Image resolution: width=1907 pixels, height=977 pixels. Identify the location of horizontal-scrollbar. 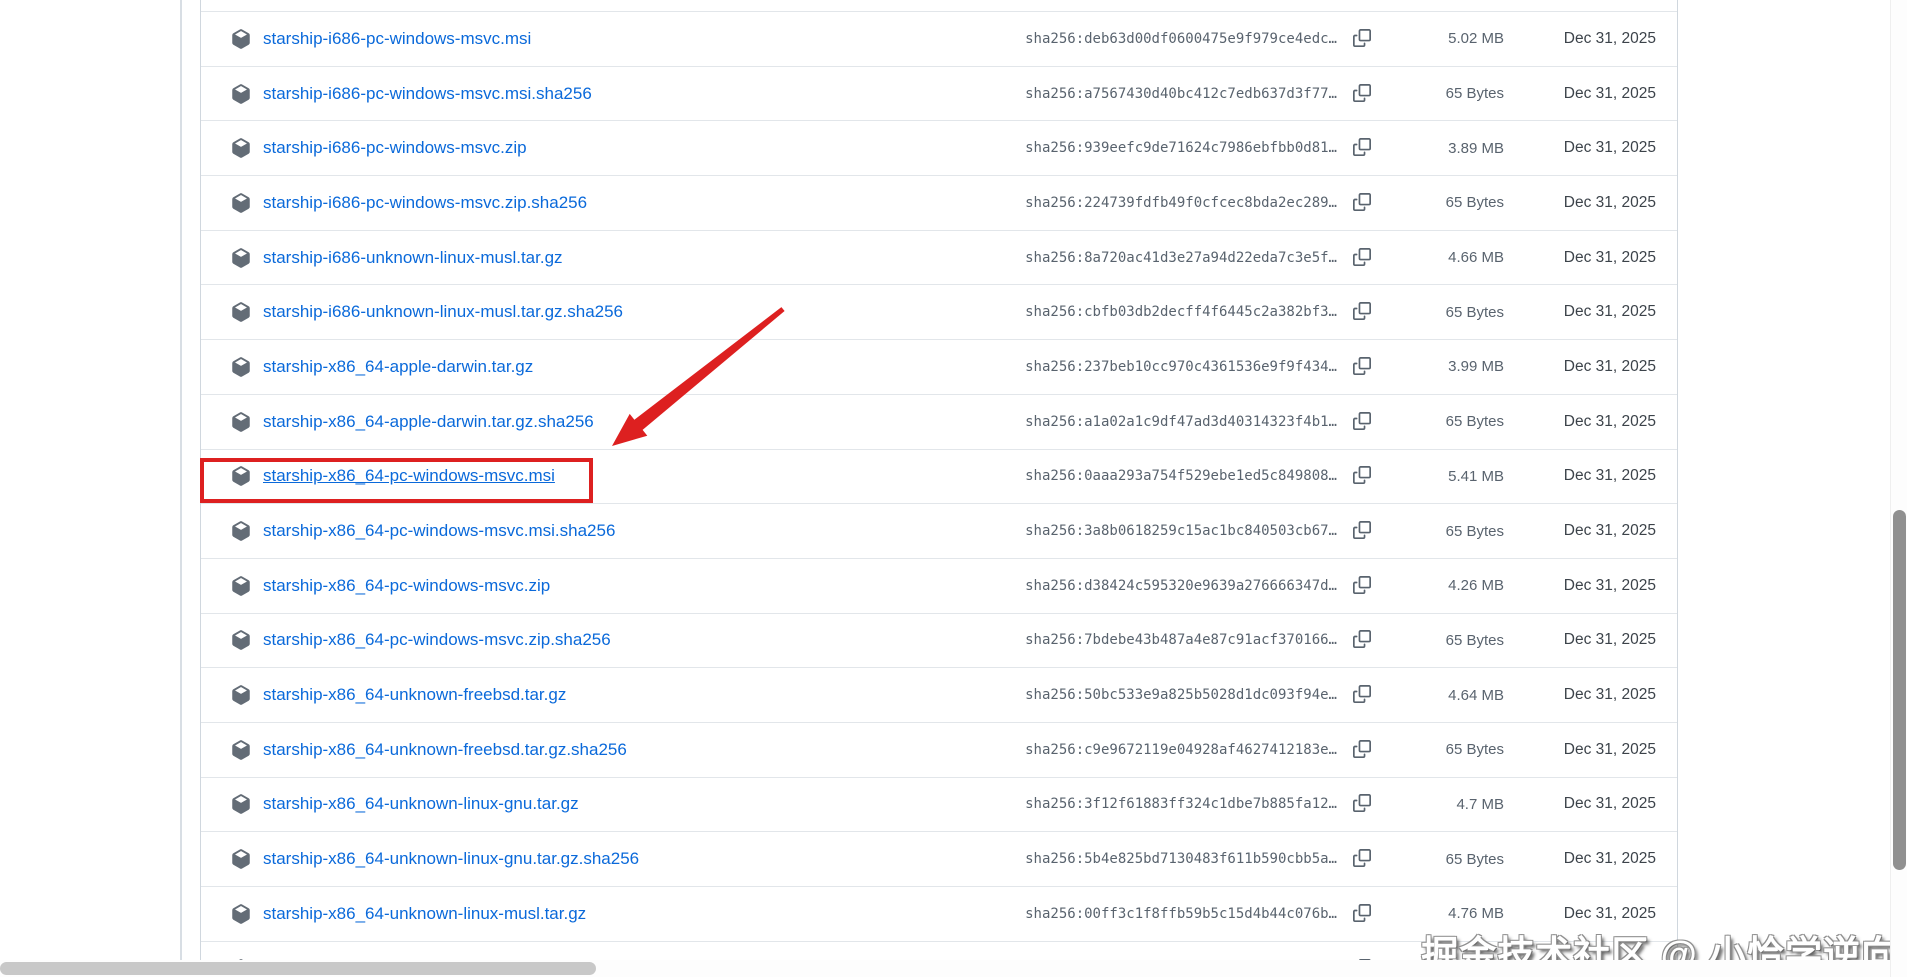
(953, 968).